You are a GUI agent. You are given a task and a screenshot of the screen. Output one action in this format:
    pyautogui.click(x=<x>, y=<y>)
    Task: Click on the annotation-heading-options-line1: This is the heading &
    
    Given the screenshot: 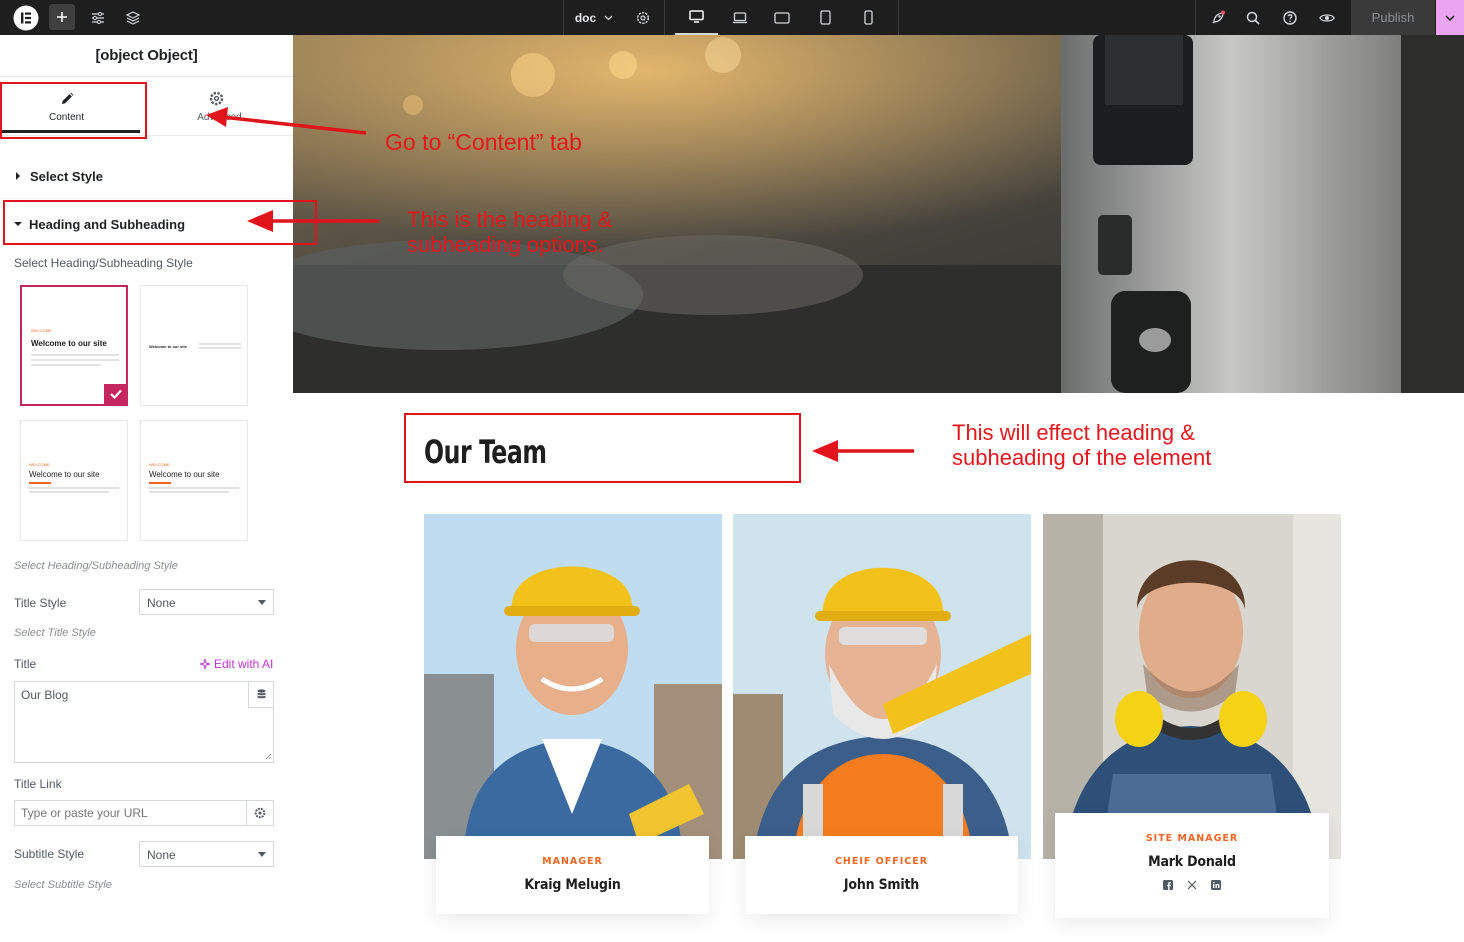 What is the action you would take?
    pyautogui.click(x=510, y=219)
    